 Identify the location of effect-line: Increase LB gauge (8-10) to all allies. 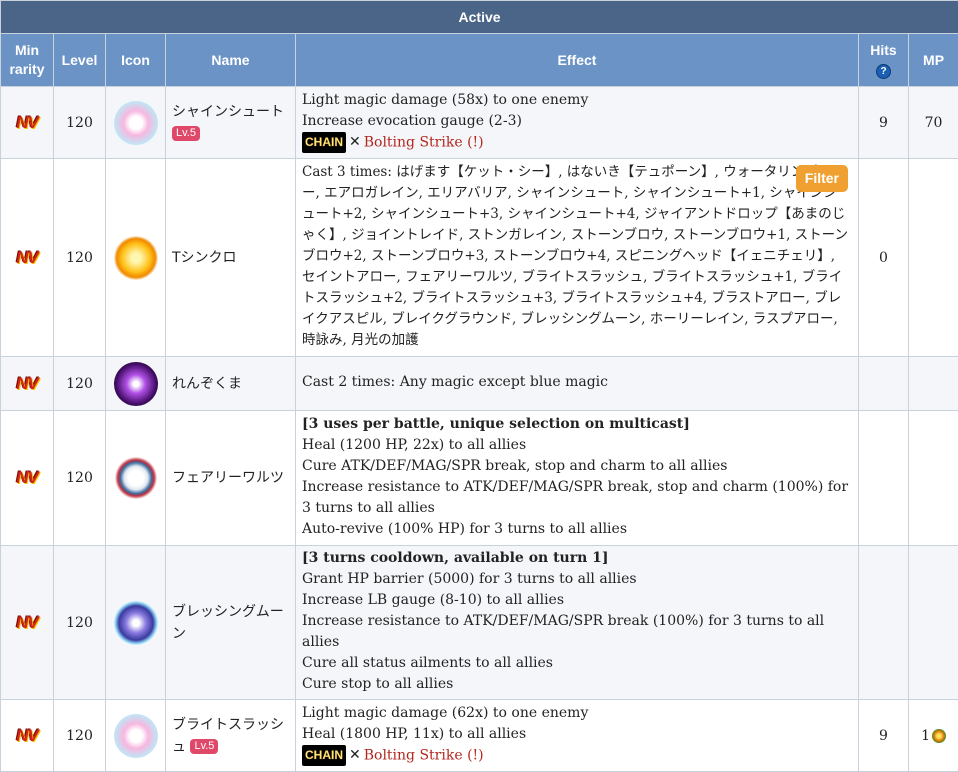
(577, 600).